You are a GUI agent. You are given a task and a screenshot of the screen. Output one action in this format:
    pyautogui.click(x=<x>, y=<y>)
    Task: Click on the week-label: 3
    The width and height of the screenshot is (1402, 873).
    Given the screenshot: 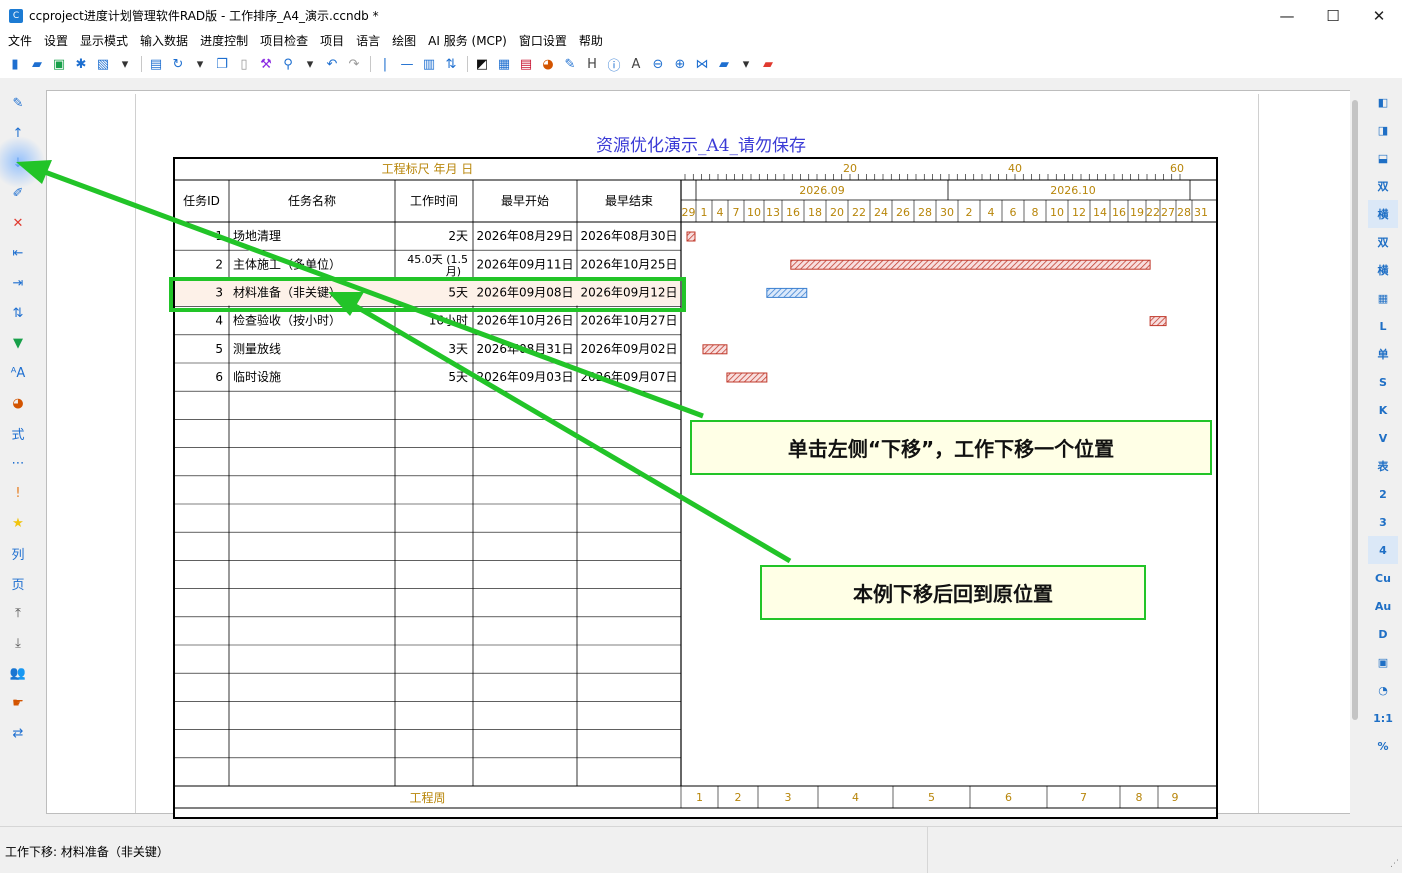 What is the action you would take?
    pyautogui.click(x=788, y=797)
    